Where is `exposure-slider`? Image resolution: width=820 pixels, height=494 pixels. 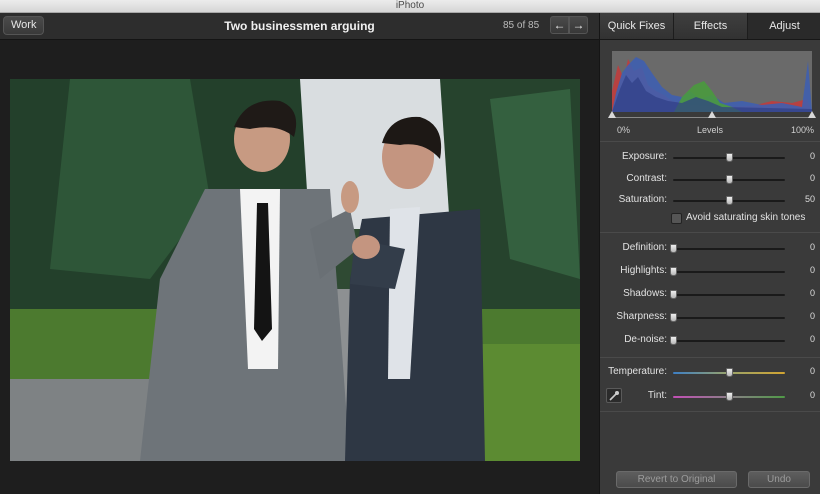
exposure-slider is located at coordinates (729, 157).